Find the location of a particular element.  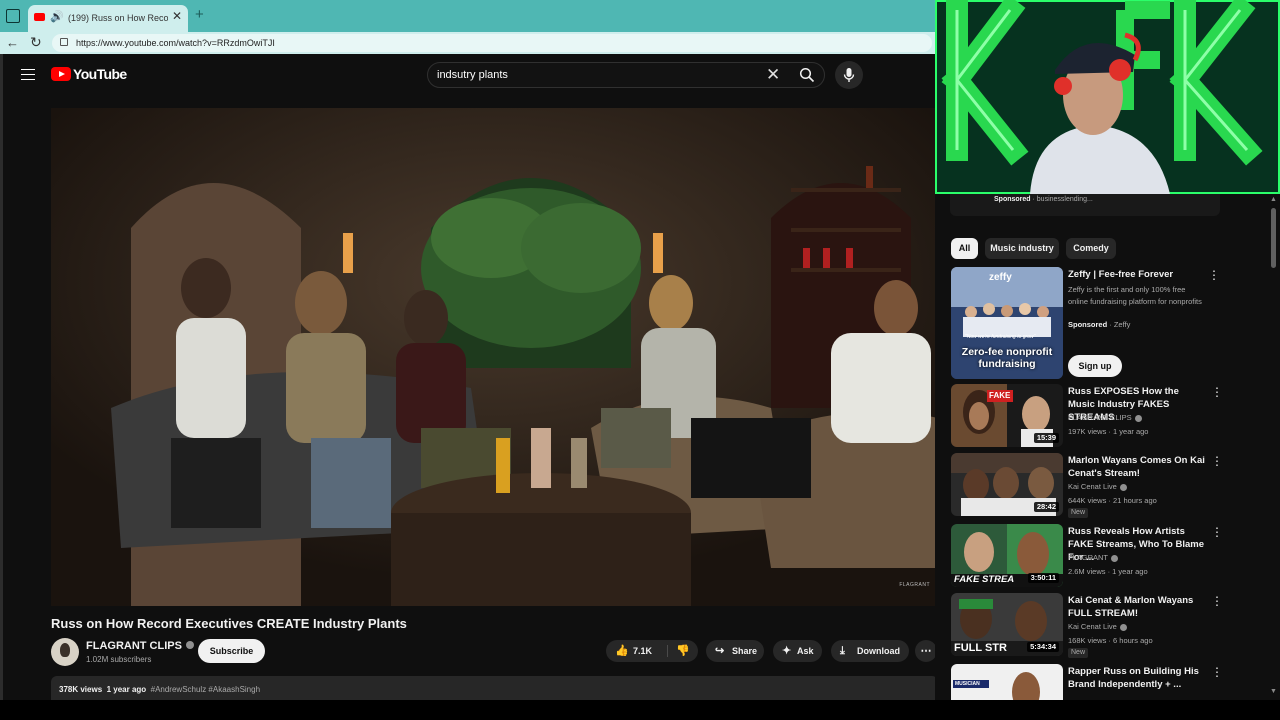

more-icon: ⋯ is located at coordinates (926, 651).